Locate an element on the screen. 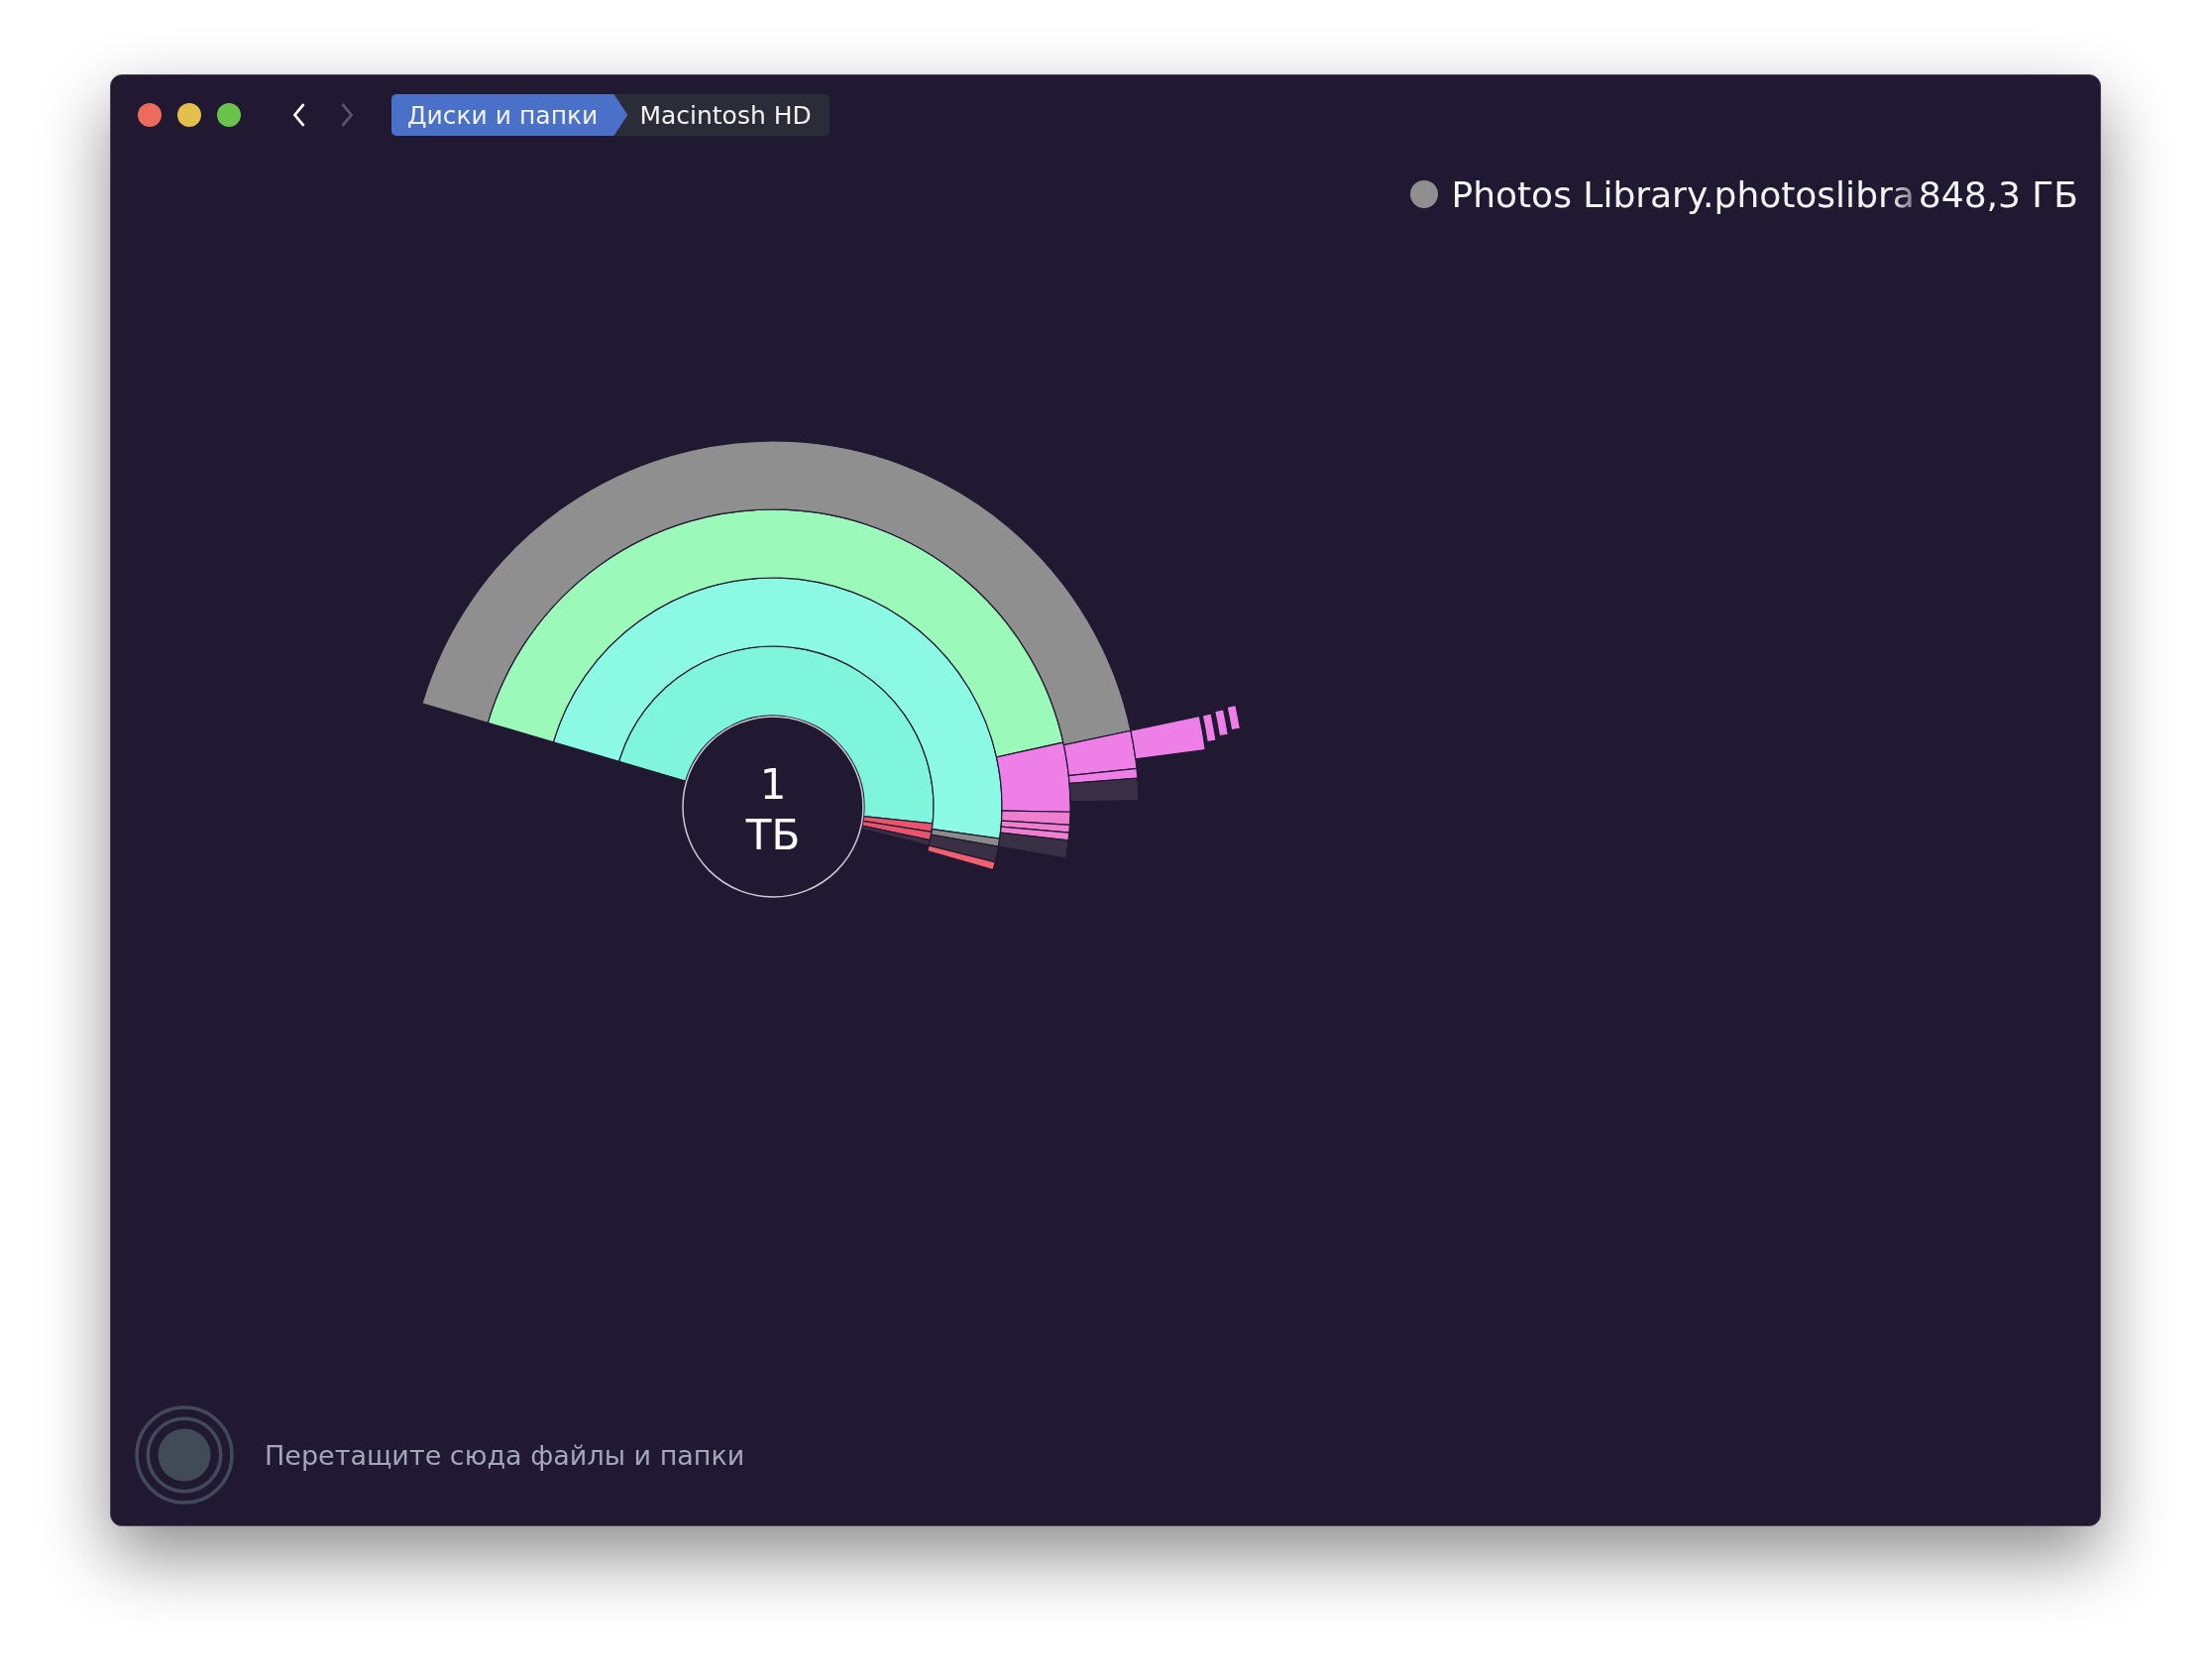  center-unit: ТБ is located at coordinates (773, 835).